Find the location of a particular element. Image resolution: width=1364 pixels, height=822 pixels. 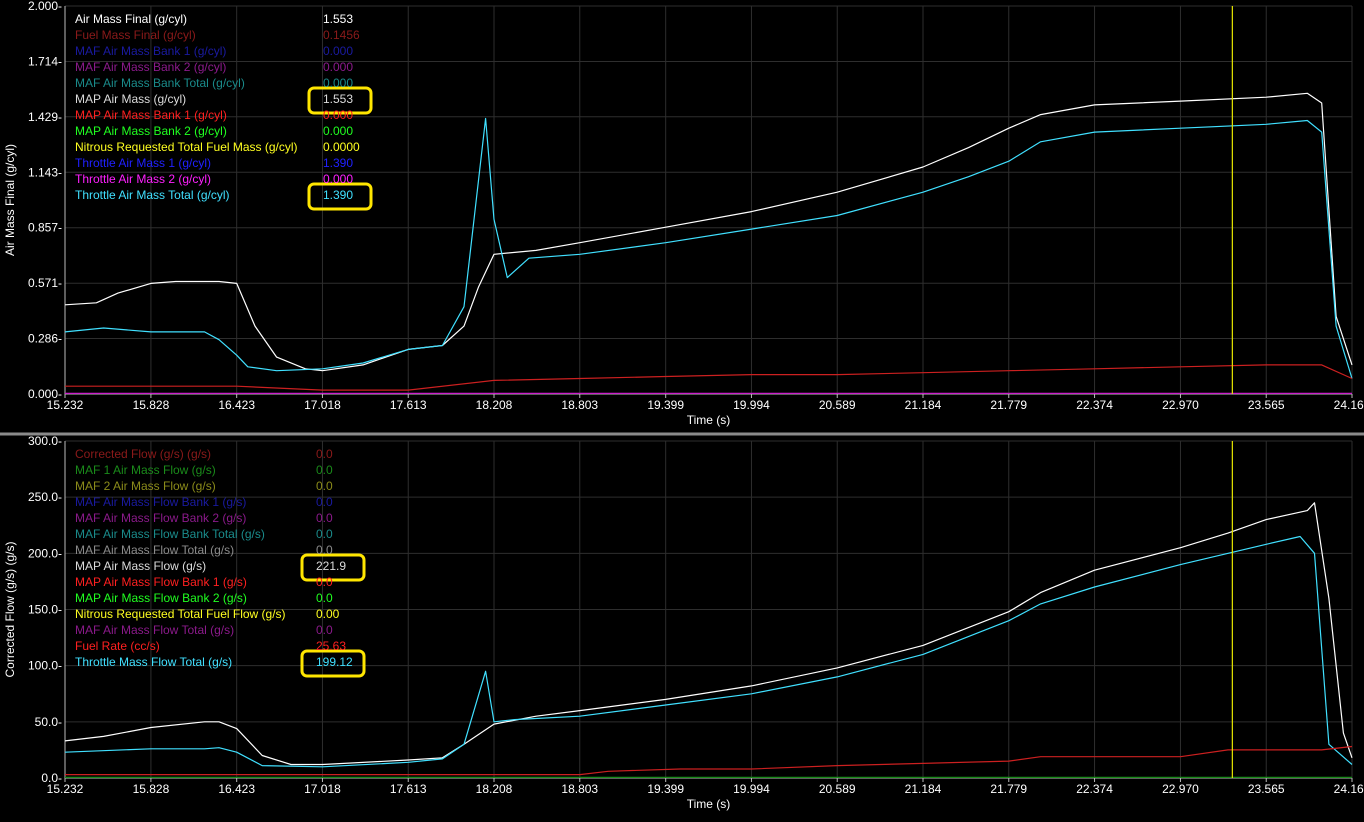

legend-label: MAP Air Mass Flow Bank 2 (g/s) is located at coordinates (161, 598).